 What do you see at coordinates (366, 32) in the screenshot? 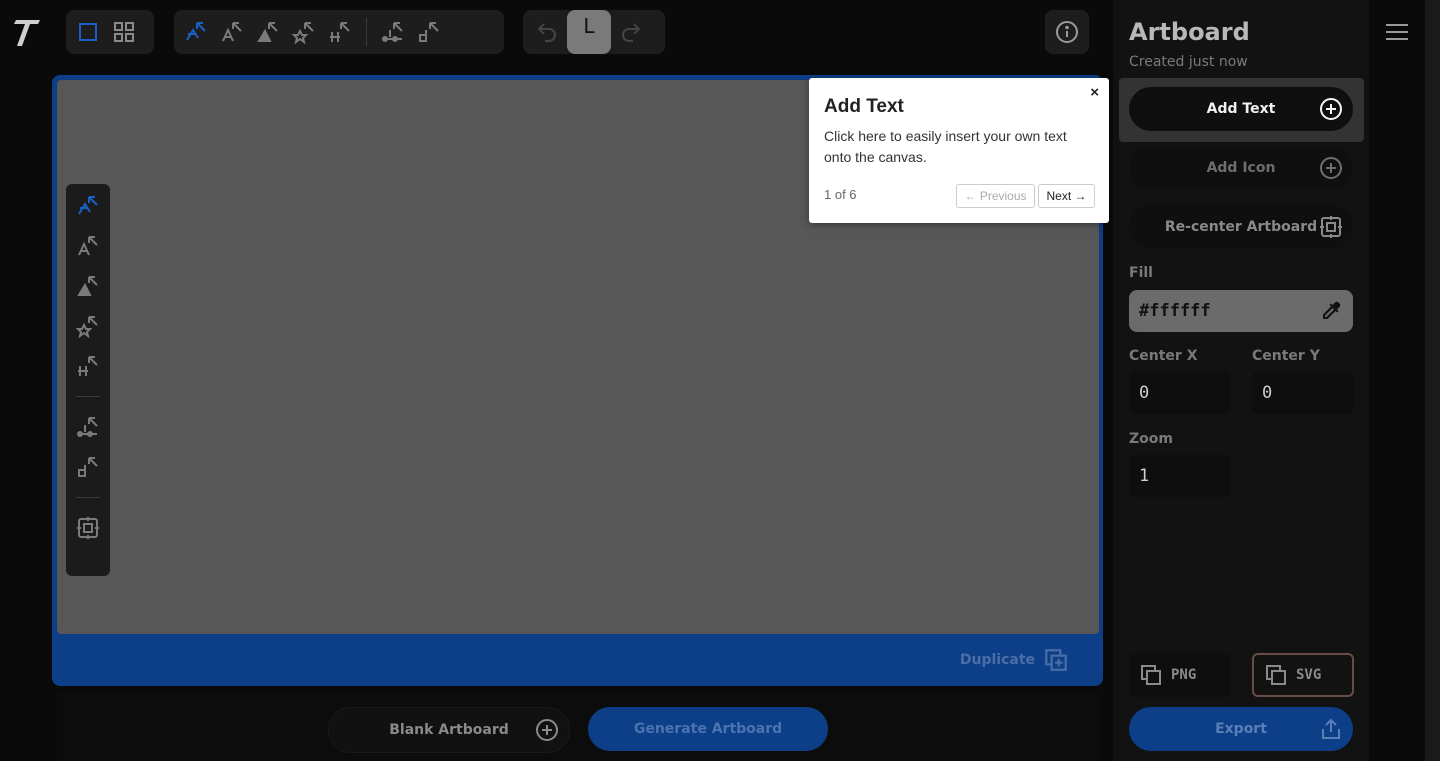
I see `toolbar-divider` at bounding box center [366, 32].